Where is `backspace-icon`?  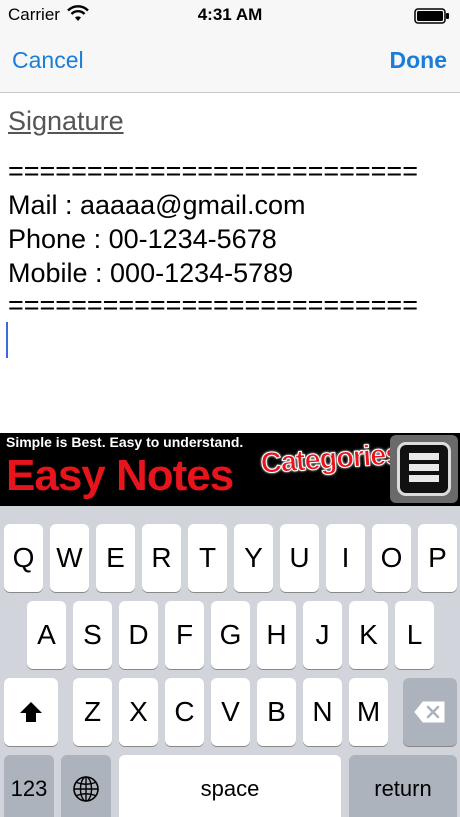
backspace-icon is located at coordinates (429, 712).